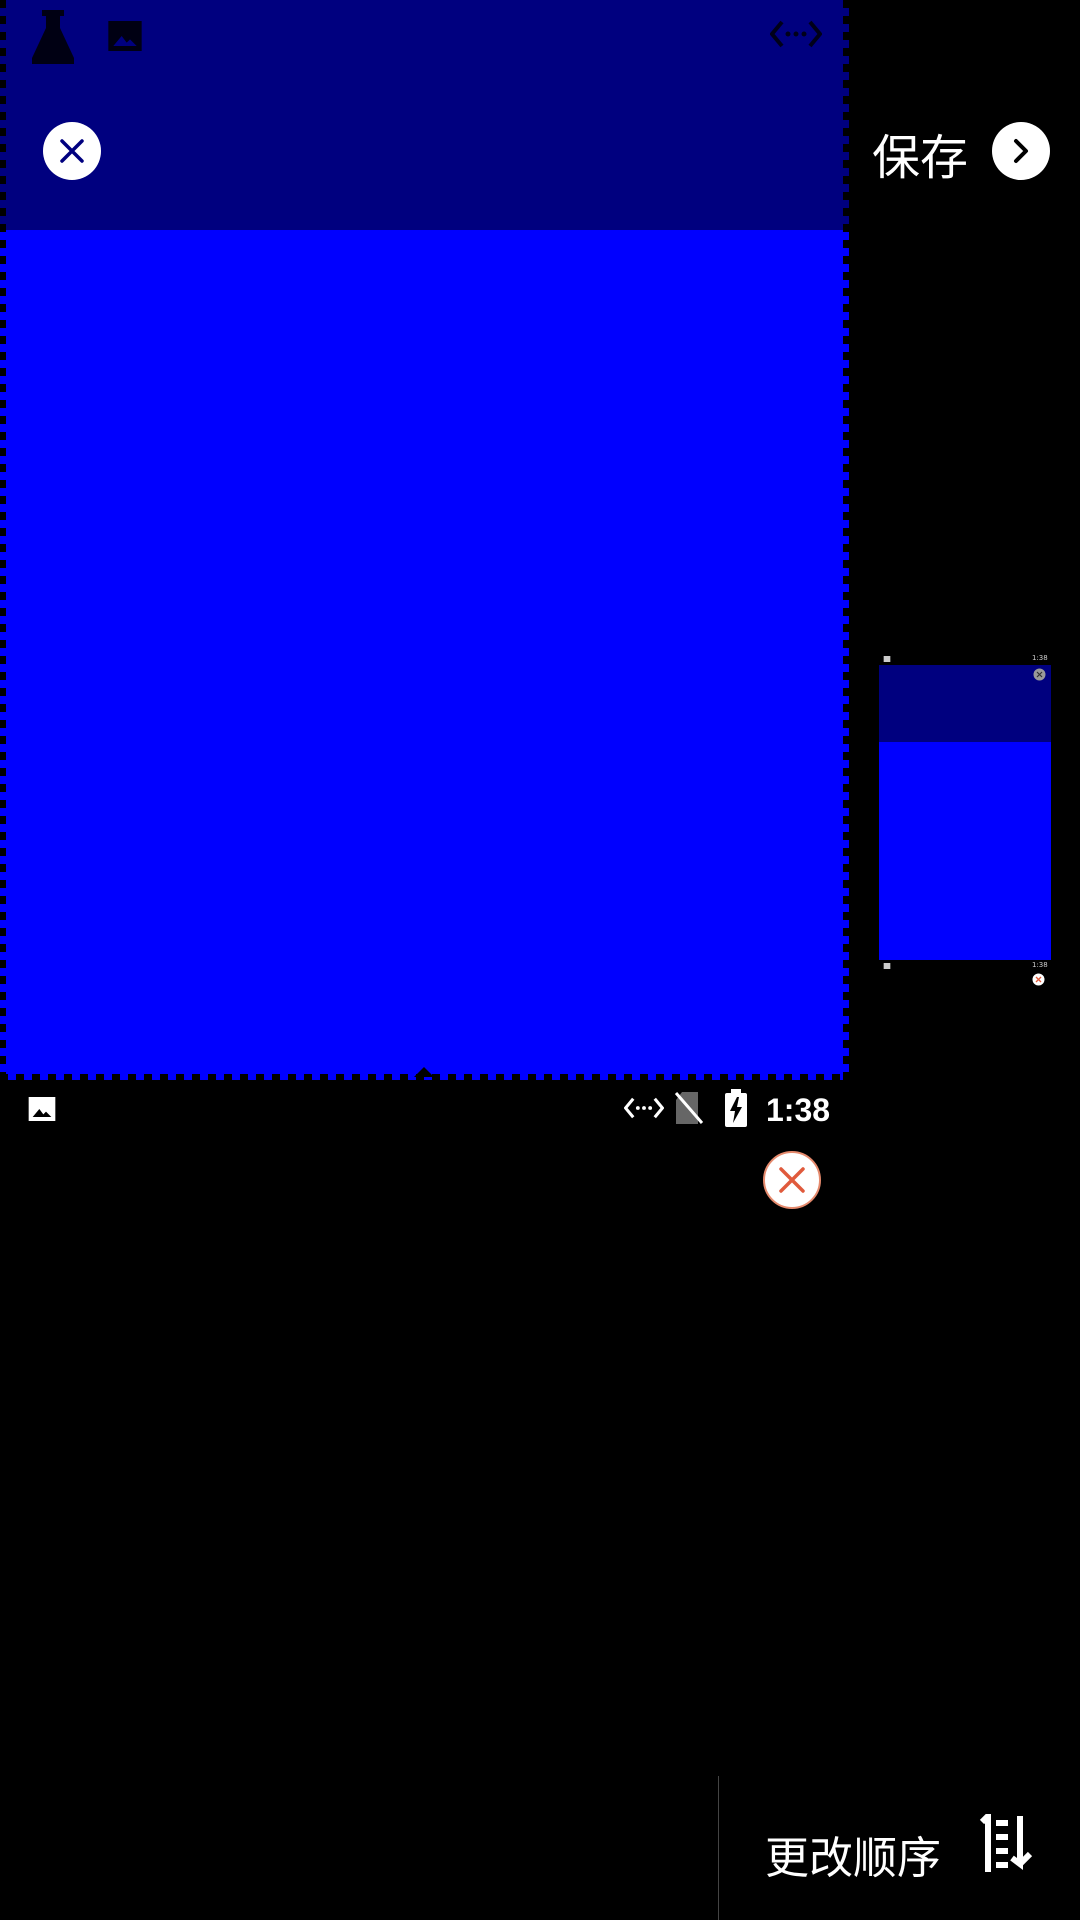  Describe the element at coordinates (965, 703) in the screenshot. I see `thumbnail-header` at that location.